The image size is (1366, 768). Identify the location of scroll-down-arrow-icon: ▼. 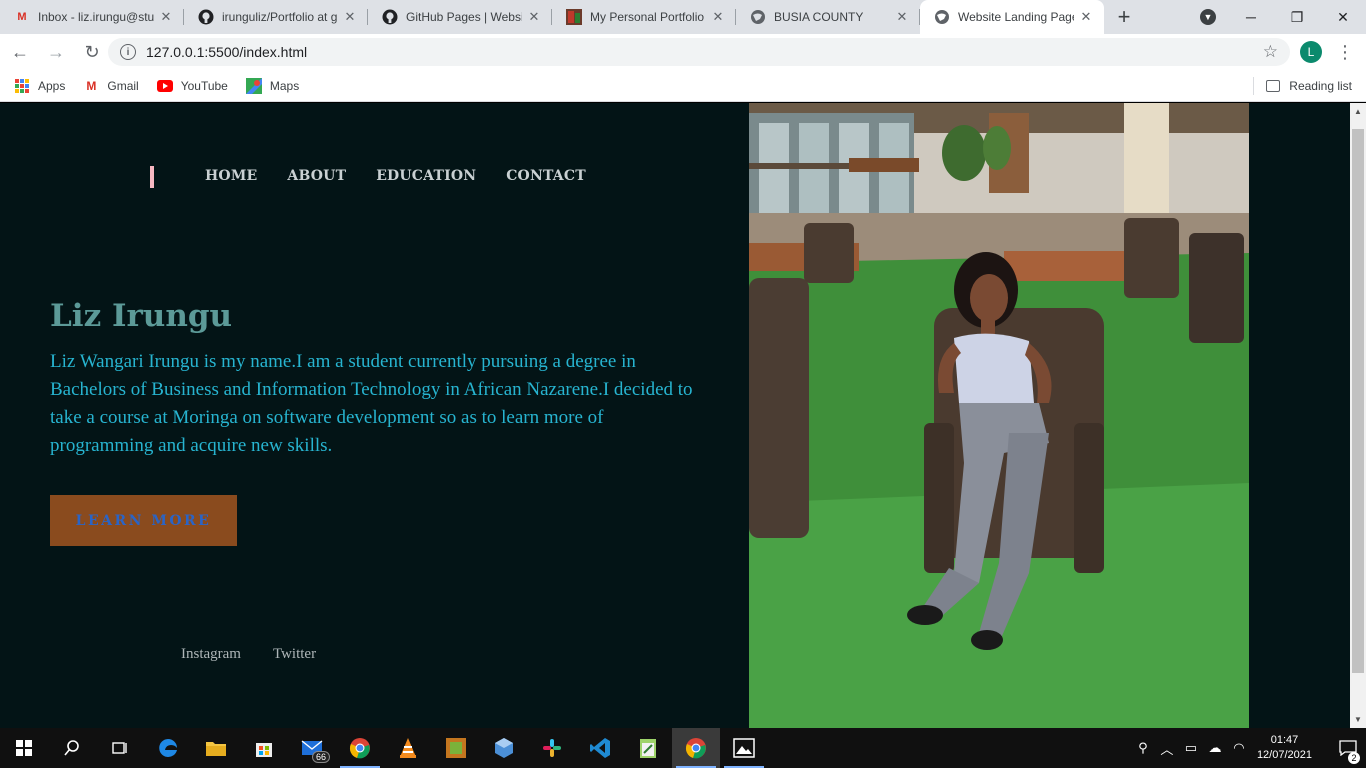
(1358, 719).